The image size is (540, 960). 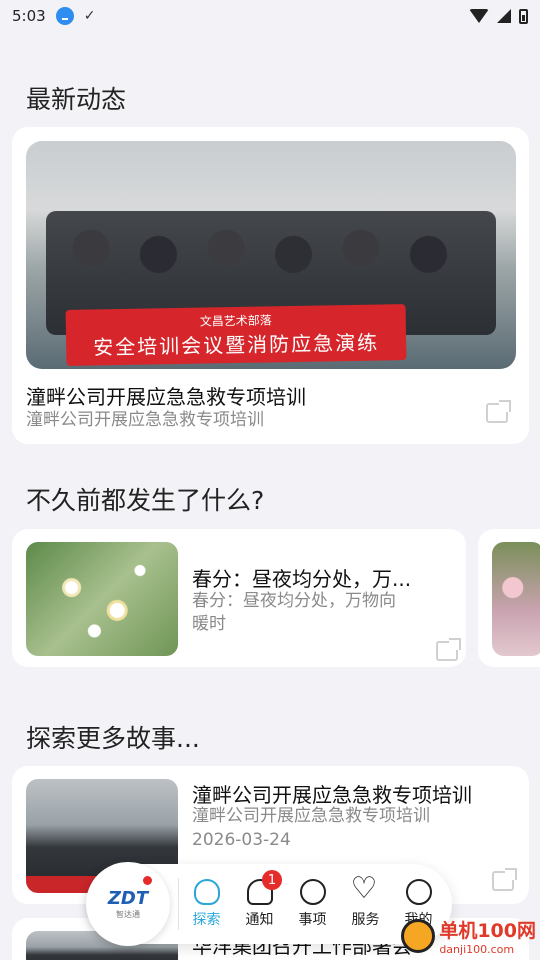 I want to click on logo-subtext: 智达通, so click(x=128, y=914).